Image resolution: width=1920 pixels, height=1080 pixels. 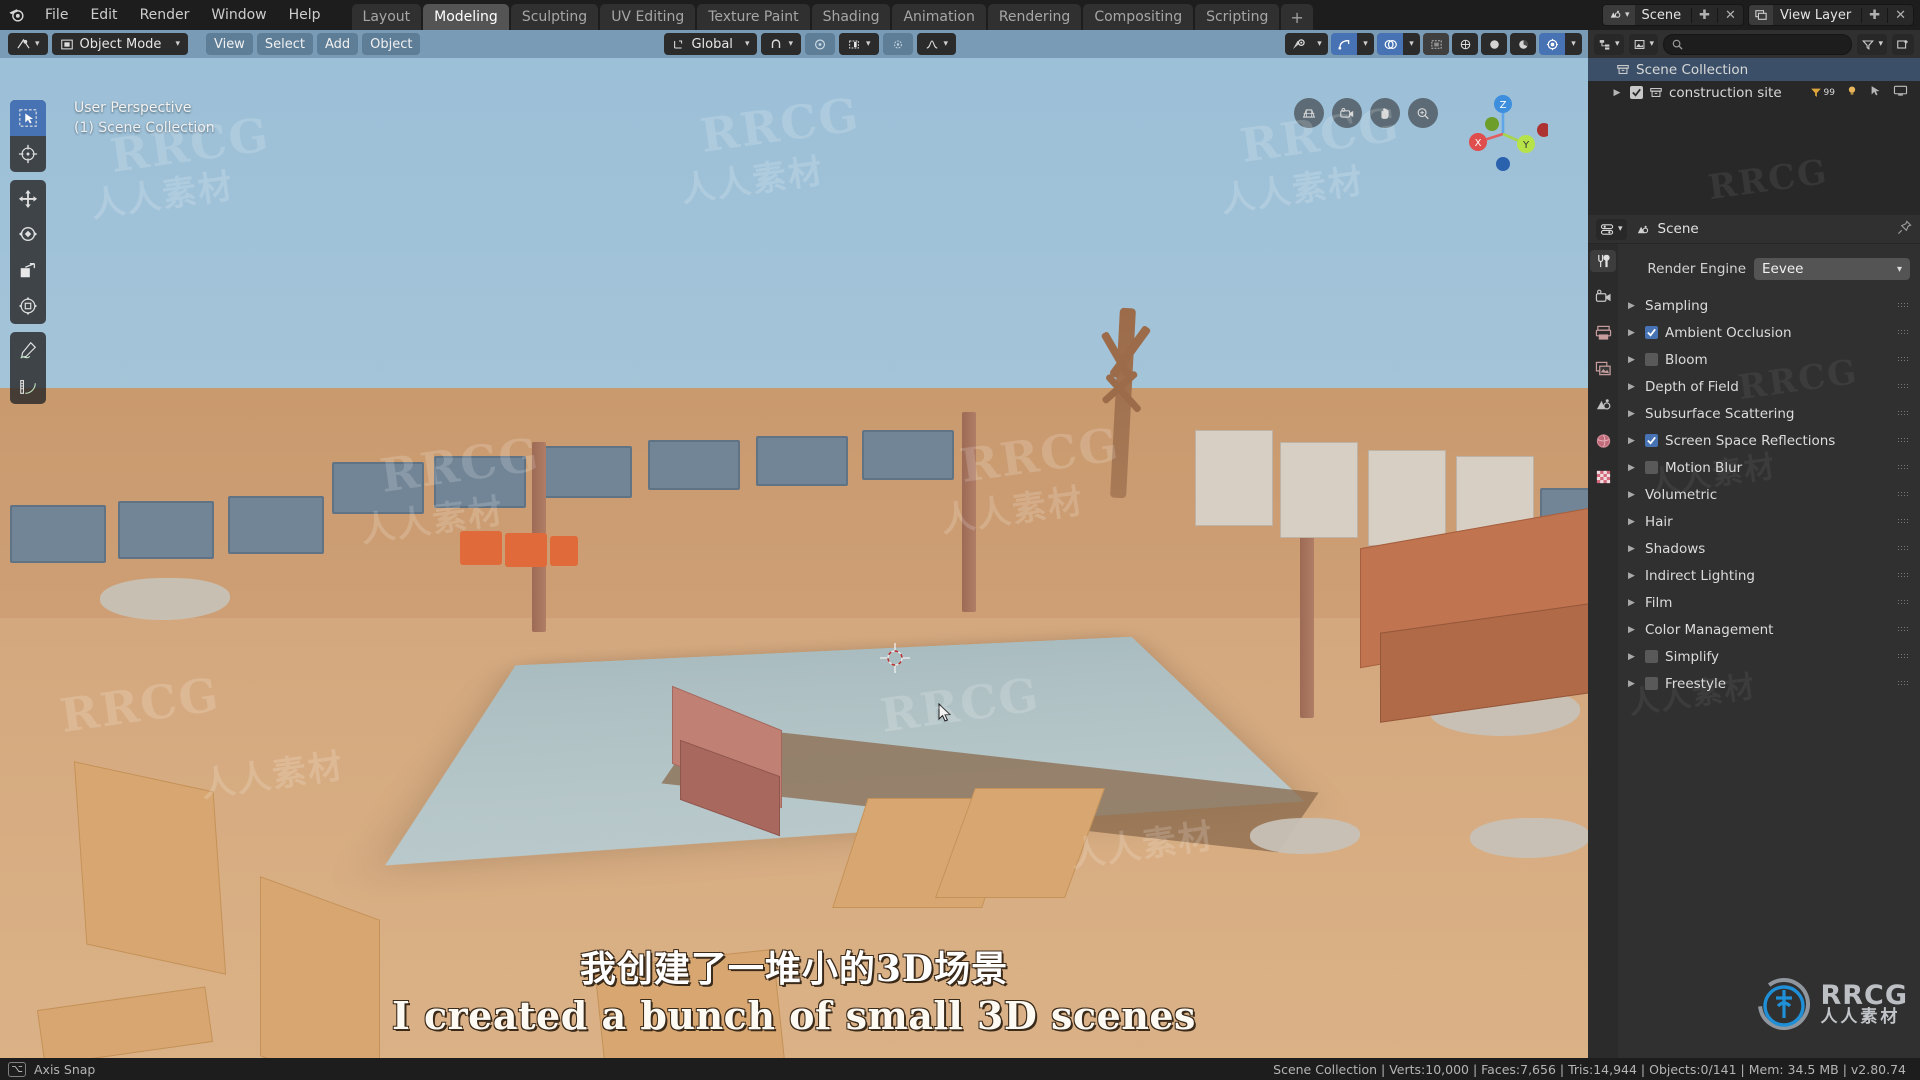 I want to click on remove-scene-button: ✕, so click(x=1730, y=15).